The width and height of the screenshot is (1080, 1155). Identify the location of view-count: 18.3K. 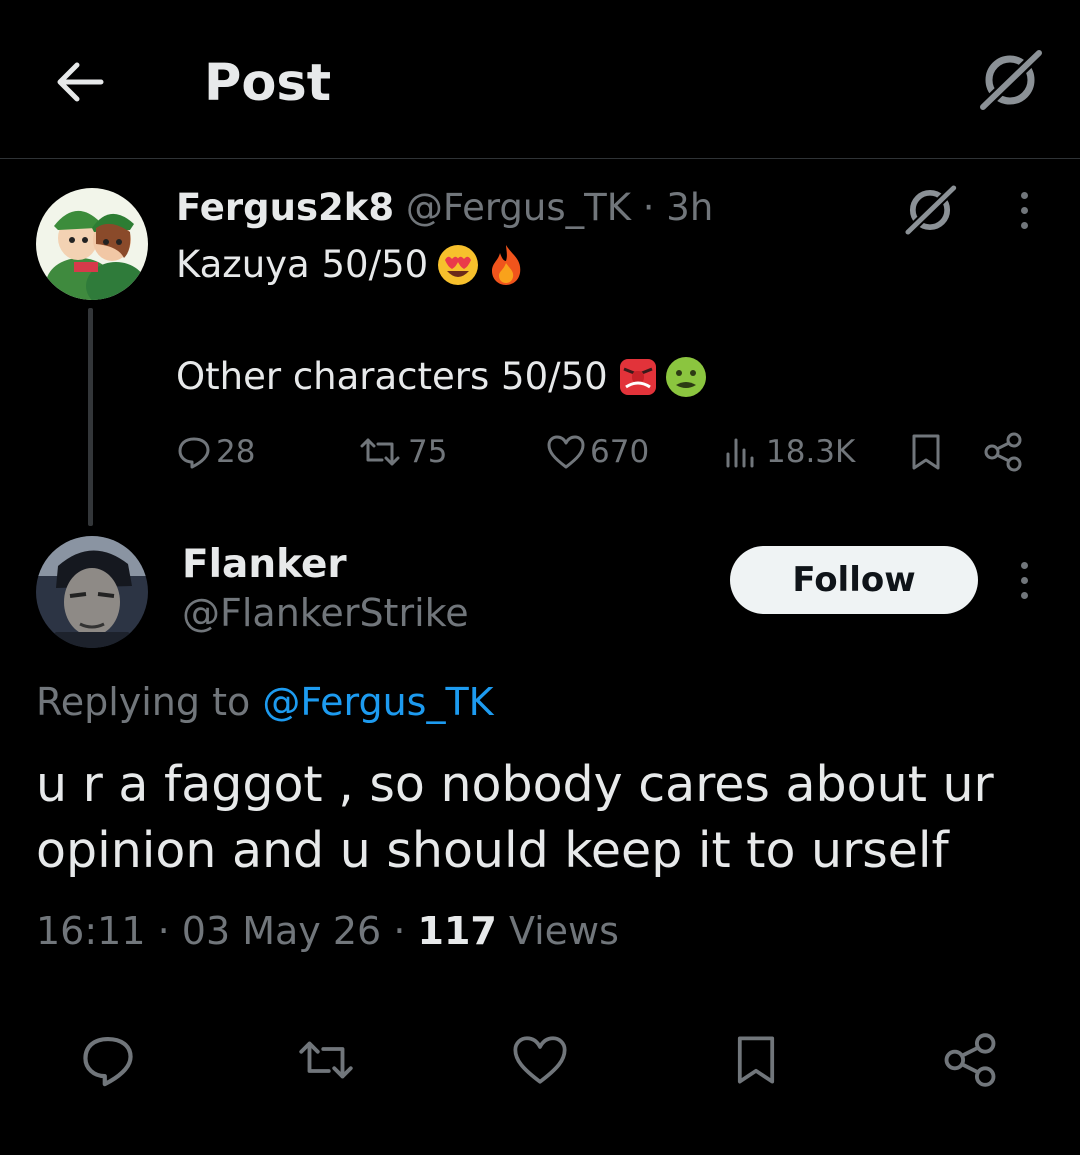
(811, 452).